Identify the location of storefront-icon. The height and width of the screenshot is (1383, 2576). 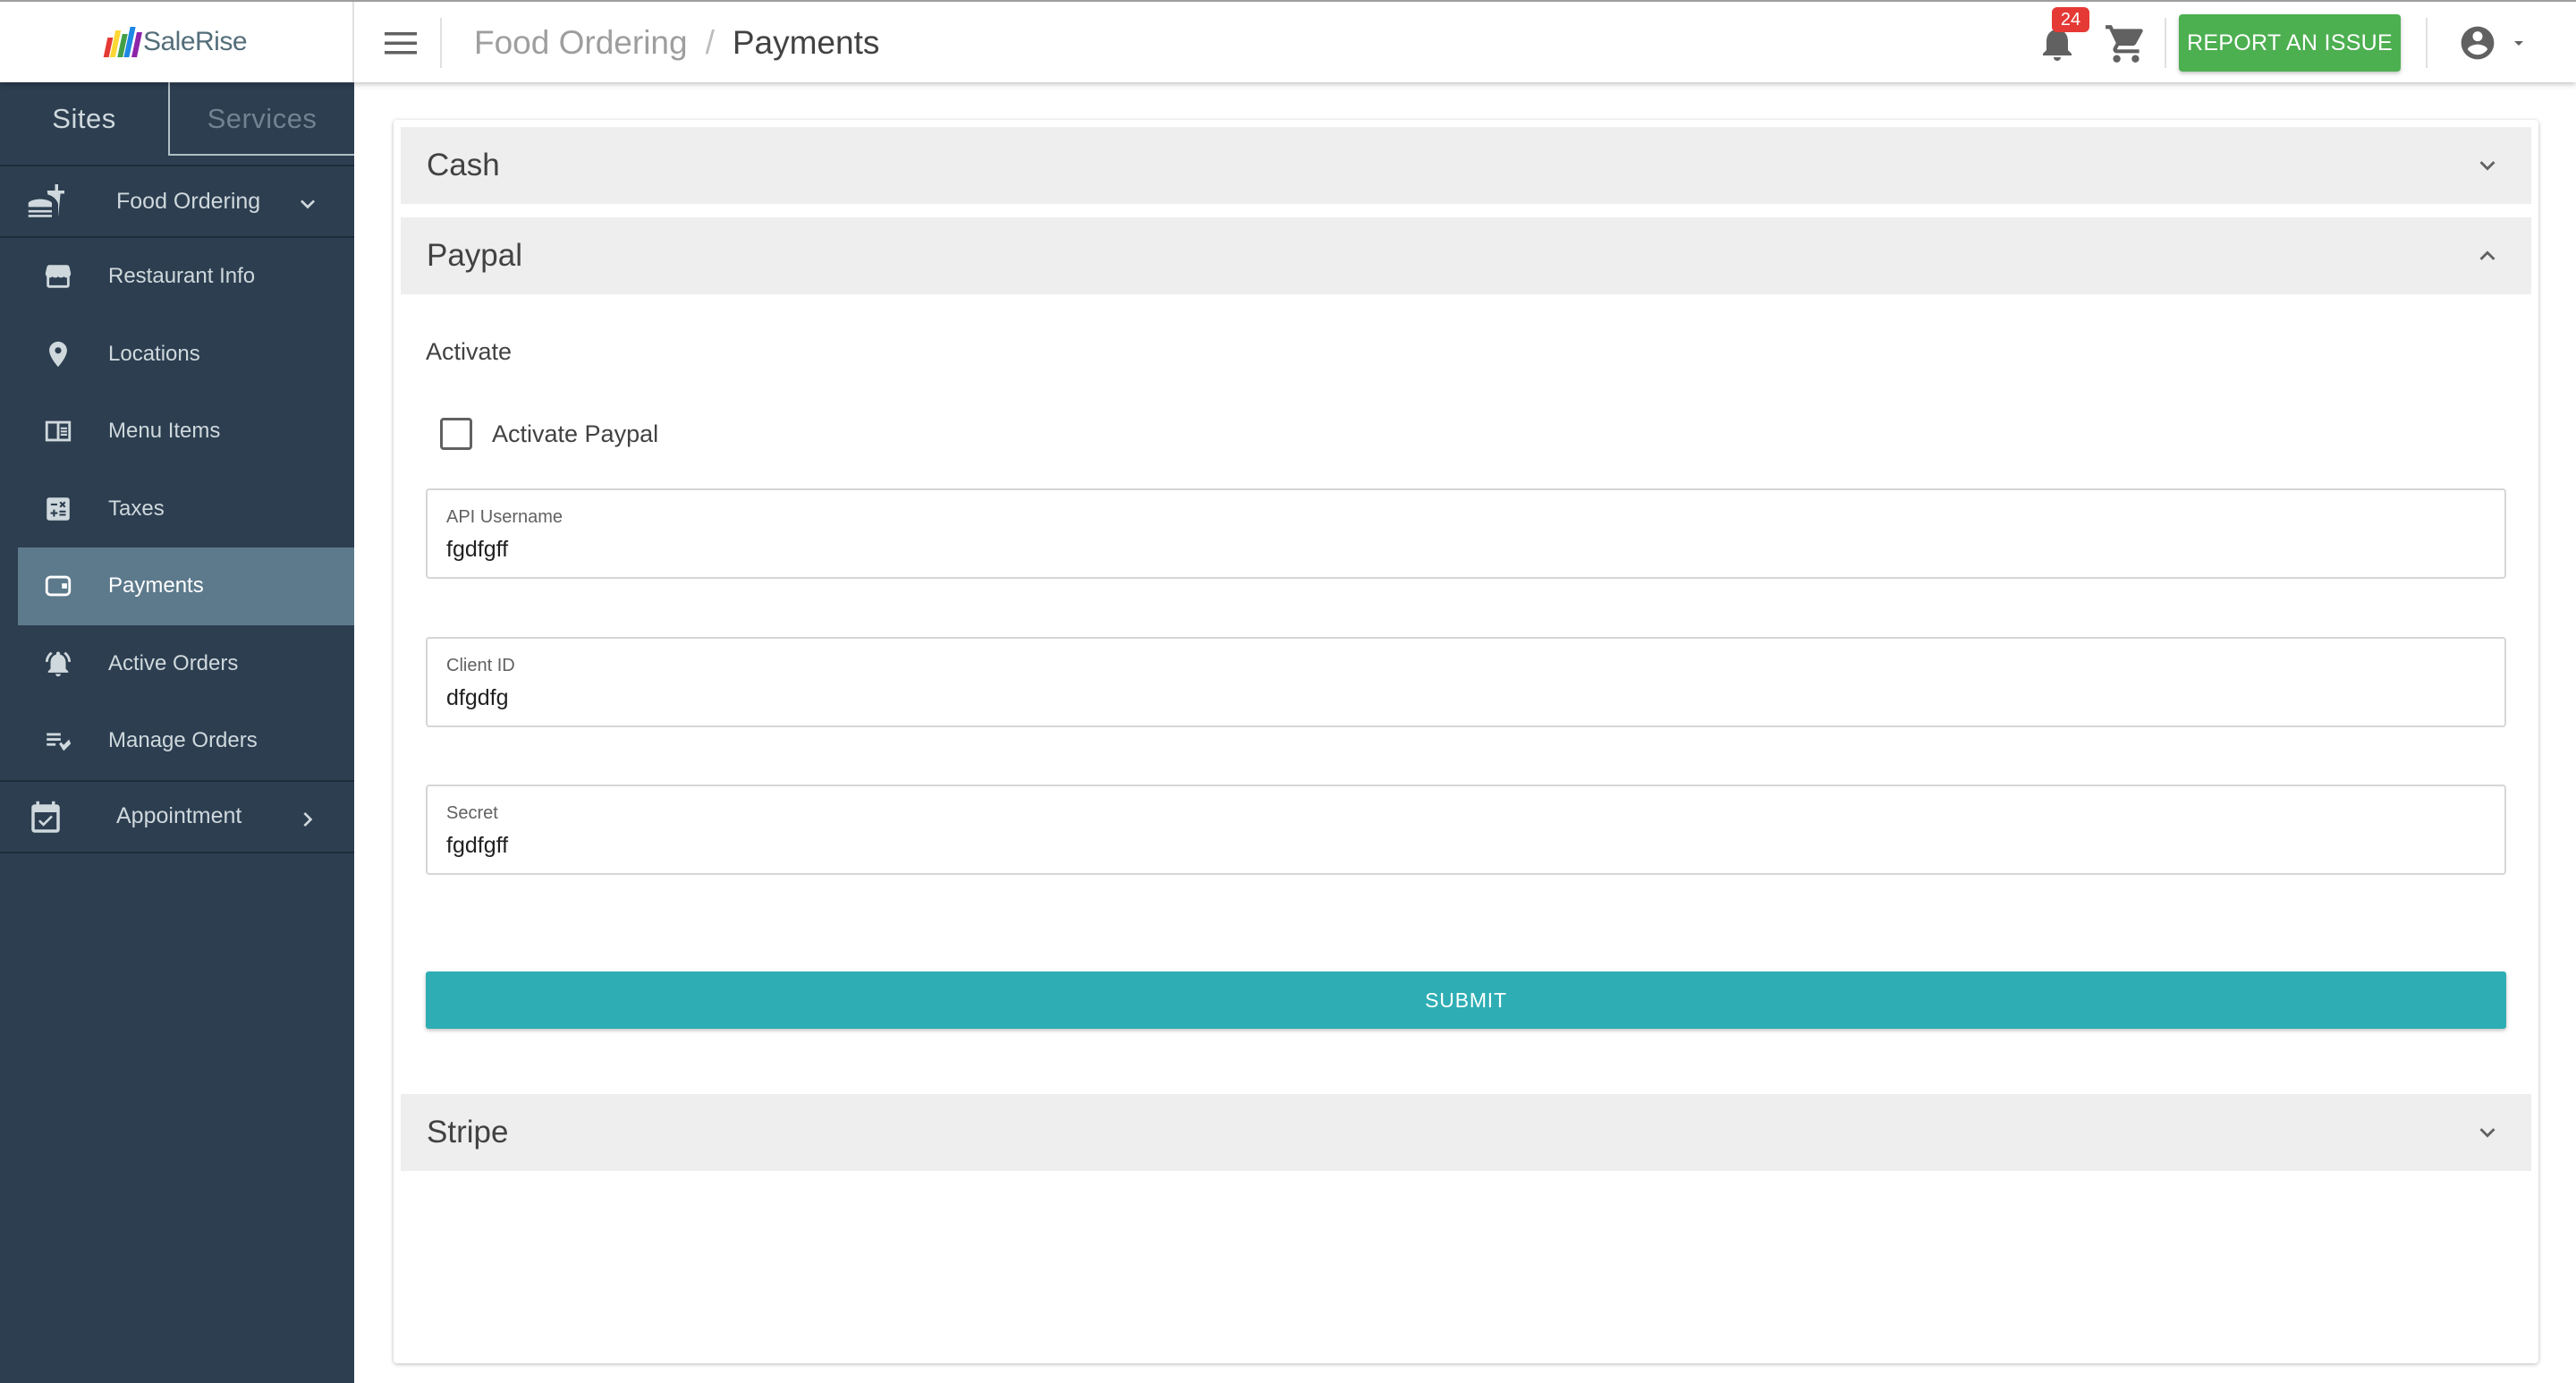
(58, 276).